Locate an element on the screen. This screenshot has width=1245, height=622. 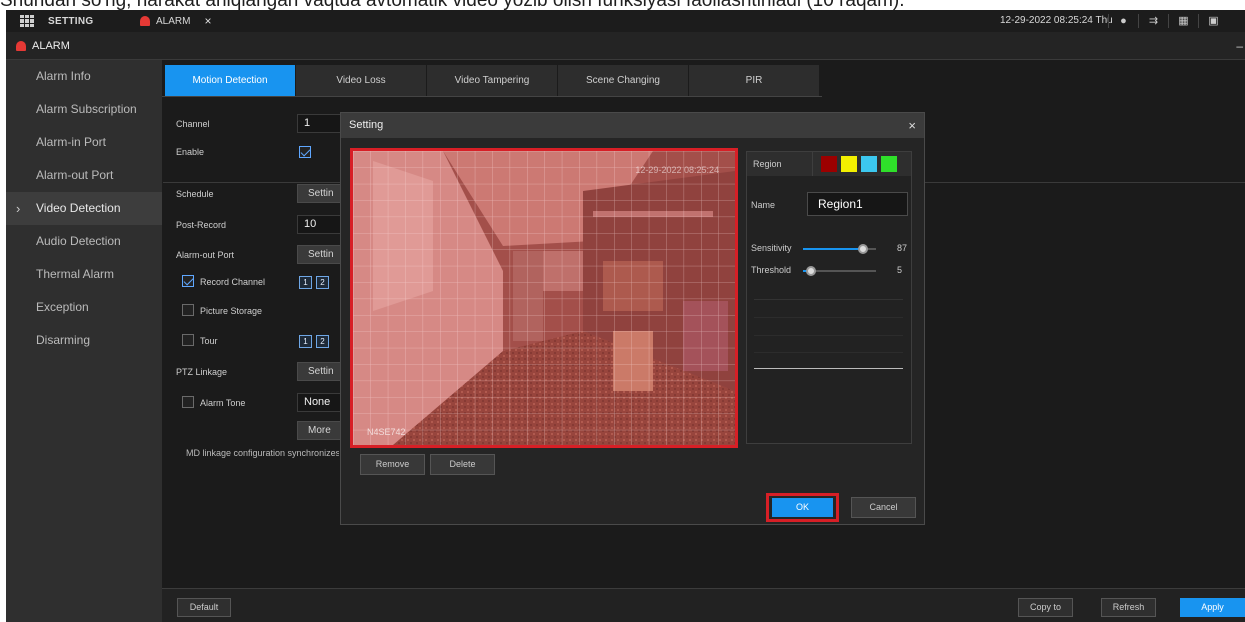
record-channel-1: 1 is located at coordinates (305, 282).